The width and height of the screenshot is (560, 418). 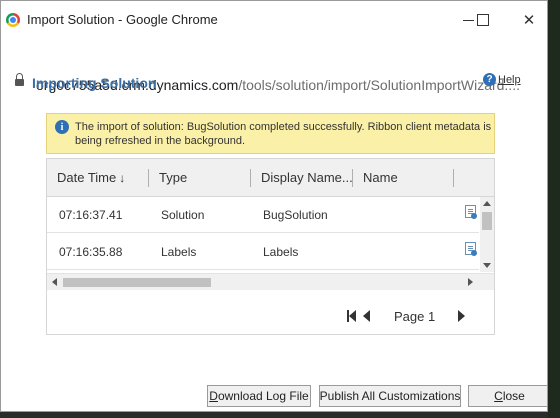 What do you see at coordinates (122, 19) in the screenshot?
I see `window-title: Import Solution - Google Chrome` at bounding box center [122, 19].